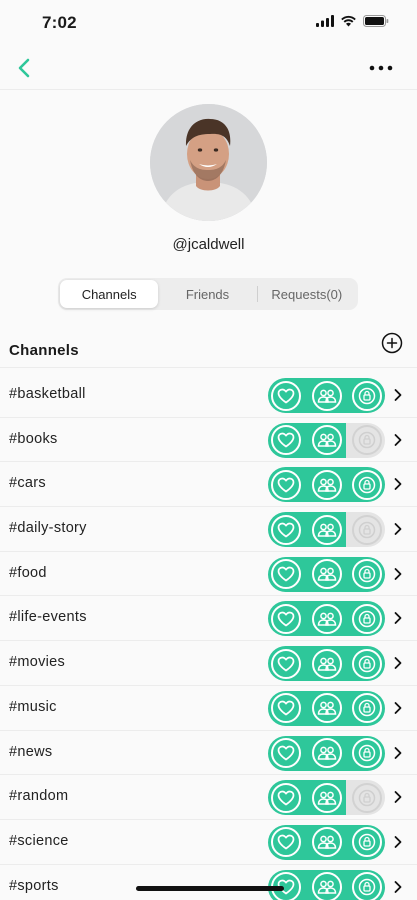 The width and height of the screenshot is (417, 900). Describe the element at coordinates (208, 574) in the screenshot. I see `channel-row: #food` at that location.